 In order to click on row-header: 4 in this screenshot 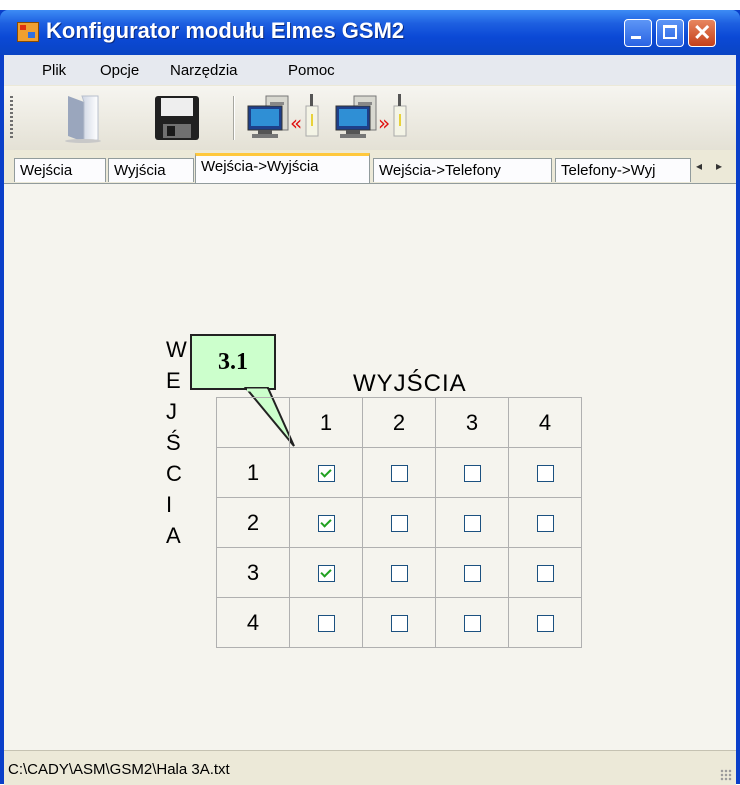, I will do `click(253, 622)`.